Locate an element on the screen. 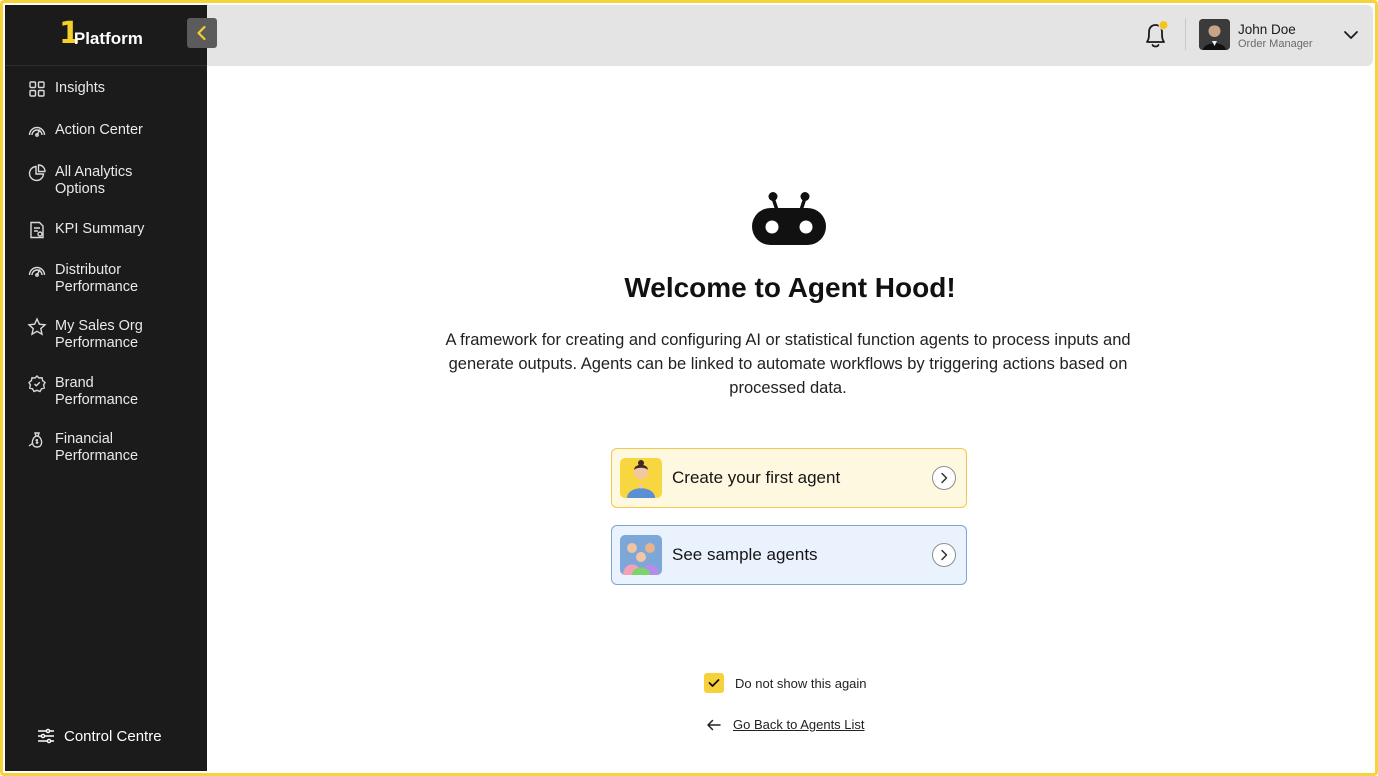 The width and height of the screenshot is (1378, 776). sidebar-item-label: My Sales Org Performance is located at coordinates (99, 334).